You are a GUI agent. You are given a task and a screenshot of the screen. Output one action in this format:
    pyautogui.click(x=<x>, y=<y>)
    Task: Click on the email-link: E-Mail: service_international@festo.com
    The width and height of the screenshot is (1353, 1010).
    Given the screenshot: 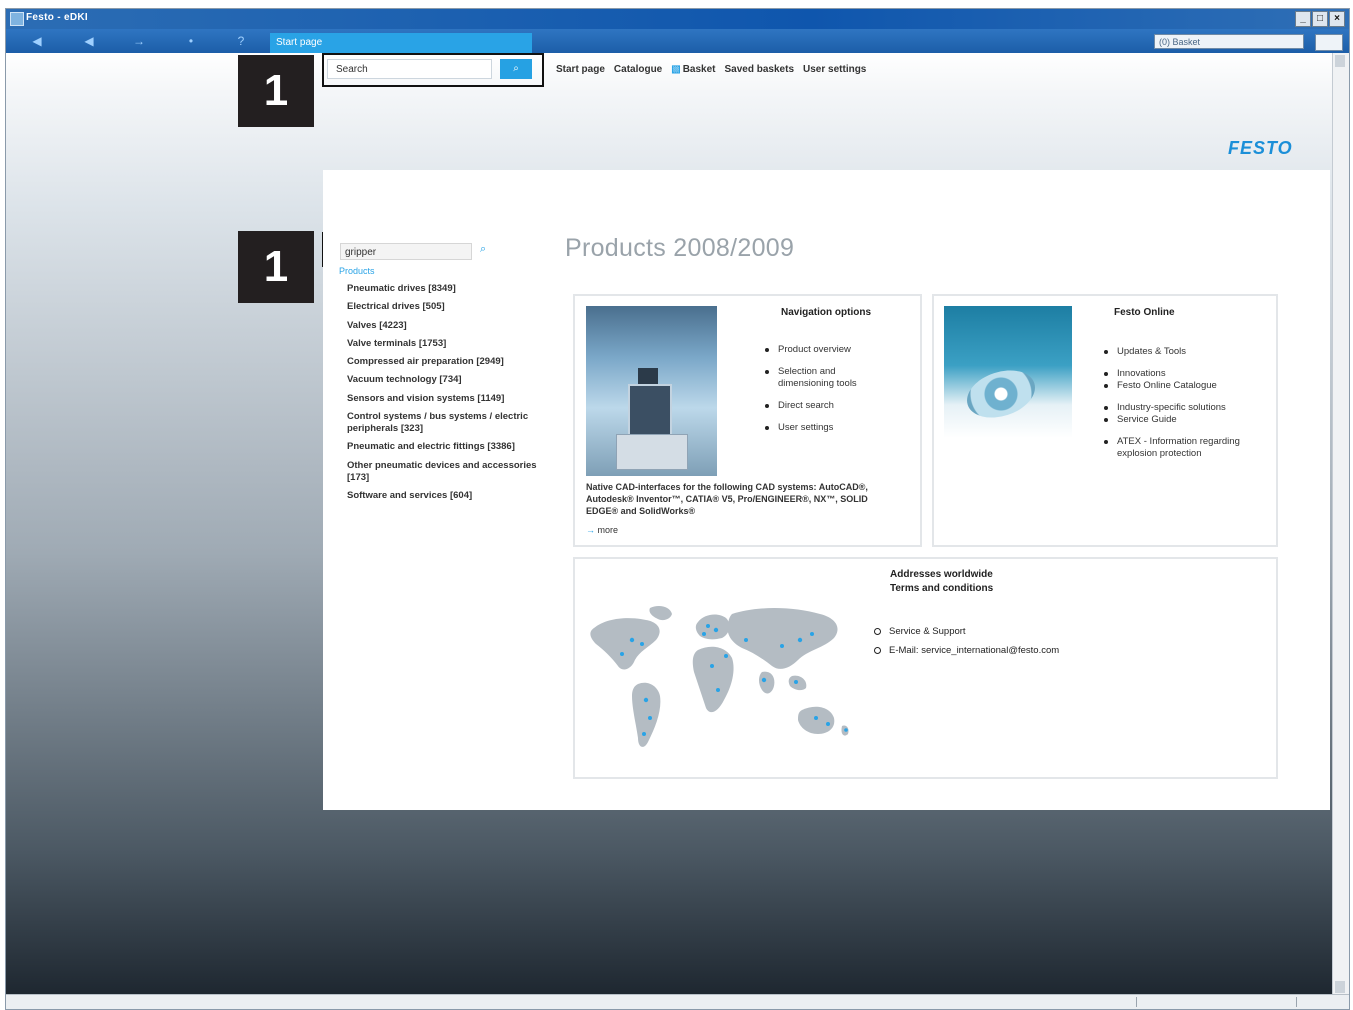 What is the action you would take?
    pyautogui.click(x=966, y=650)
    